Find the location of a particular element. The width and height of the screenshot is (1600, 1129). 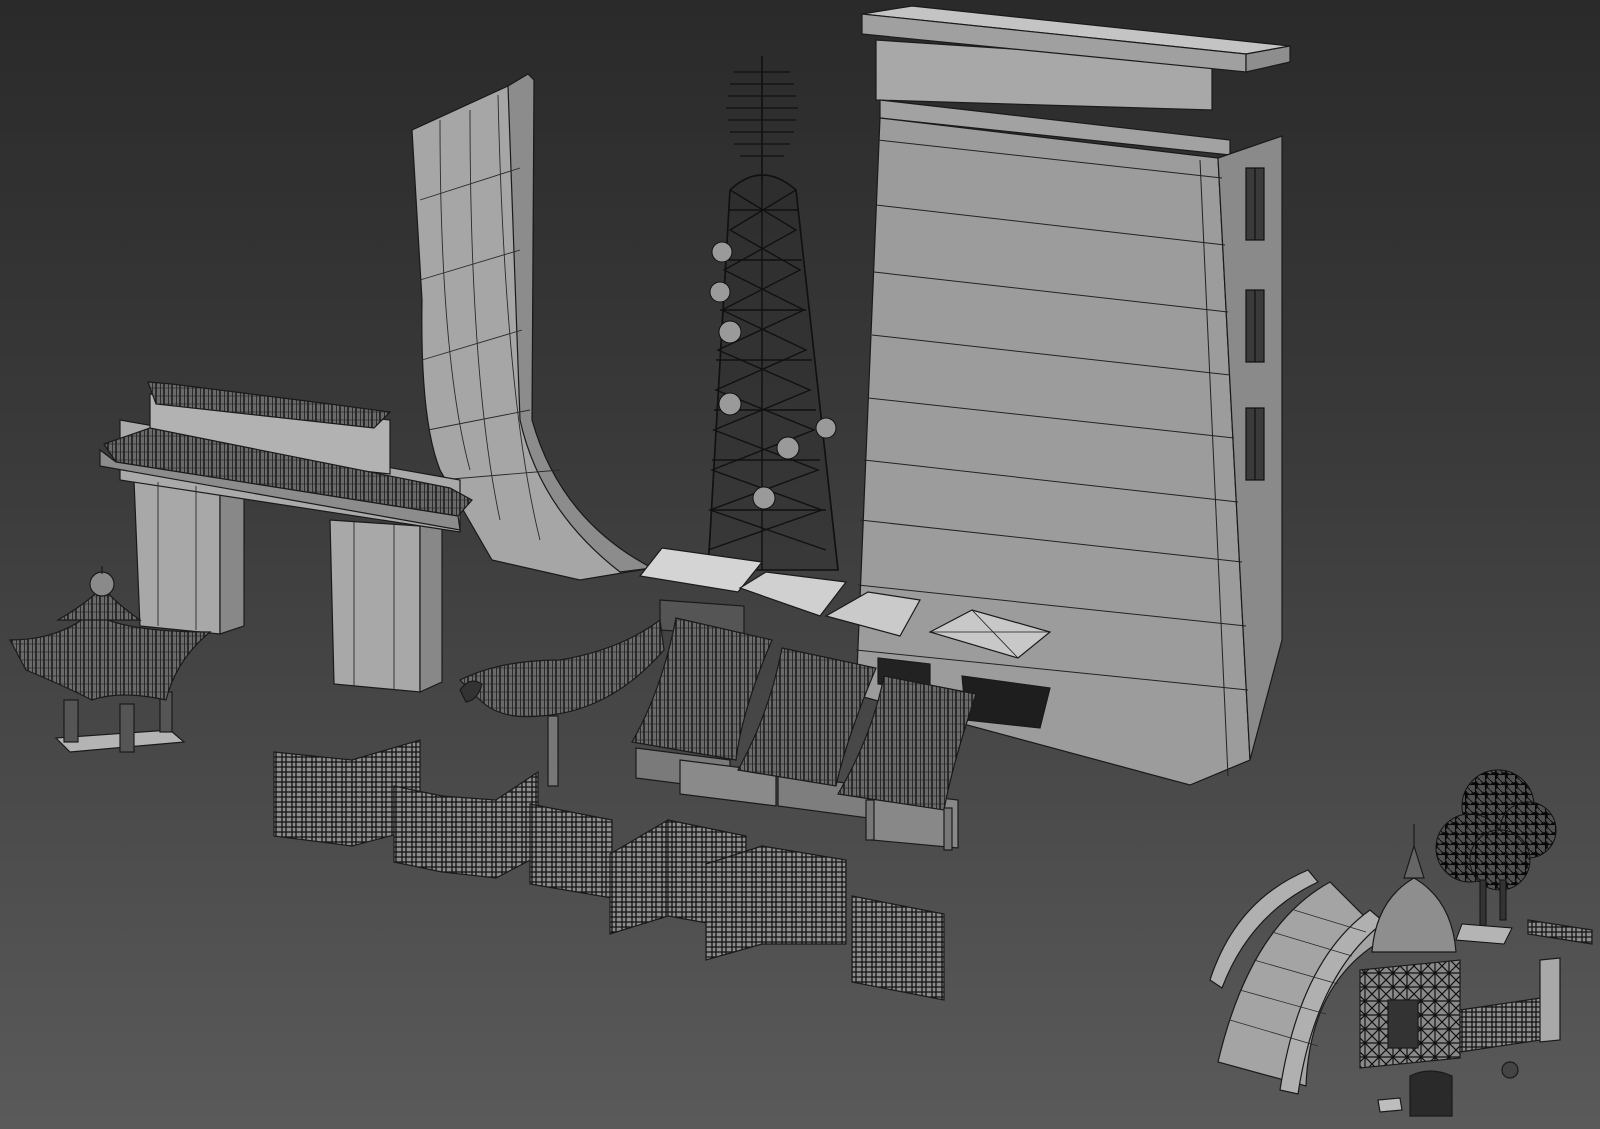

trees is located at coordinates (1496, 857).